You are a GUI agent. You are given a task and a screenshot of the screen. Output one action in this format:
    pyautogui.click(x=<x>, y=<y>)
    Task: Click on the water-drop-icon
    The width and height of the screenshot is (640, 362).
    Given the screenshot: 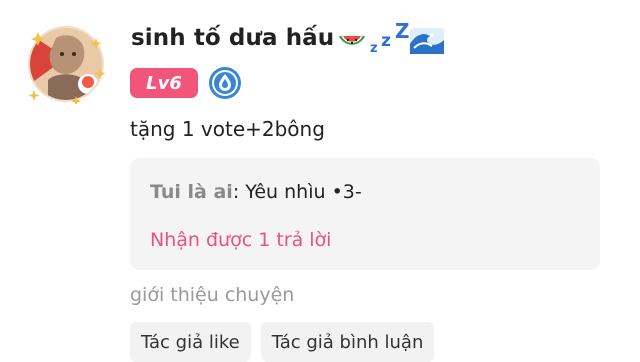 What is the action you would take?
    pyautogui.click(x=225, y=83)
    